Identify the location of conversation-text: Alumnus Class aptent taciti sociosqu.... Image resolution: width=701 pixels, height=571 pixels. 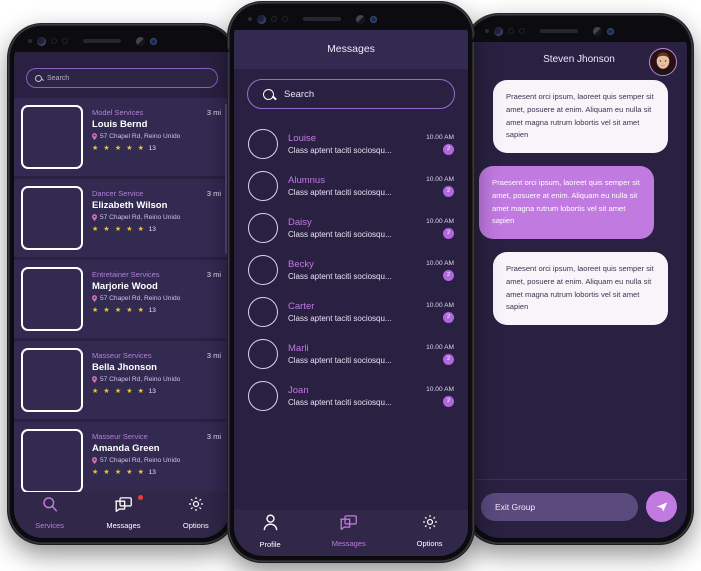
(352, 186).